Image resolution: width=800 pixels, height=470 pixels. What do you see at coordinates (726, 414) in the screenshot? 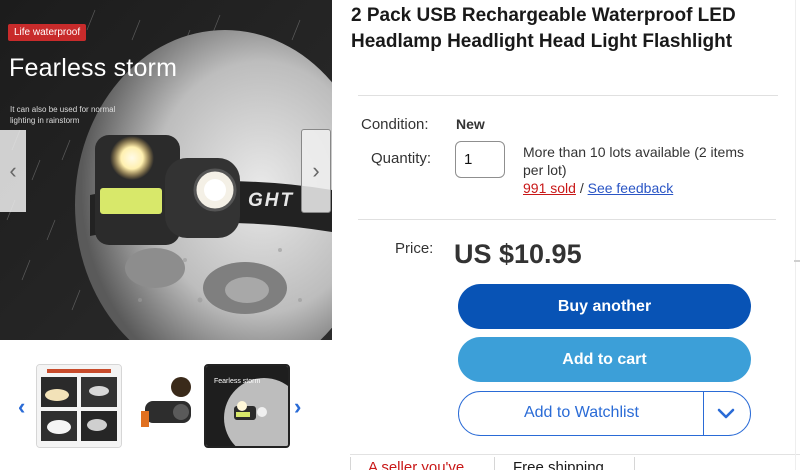
I see `chevron-down-icon` at bounding box center [726, 414].